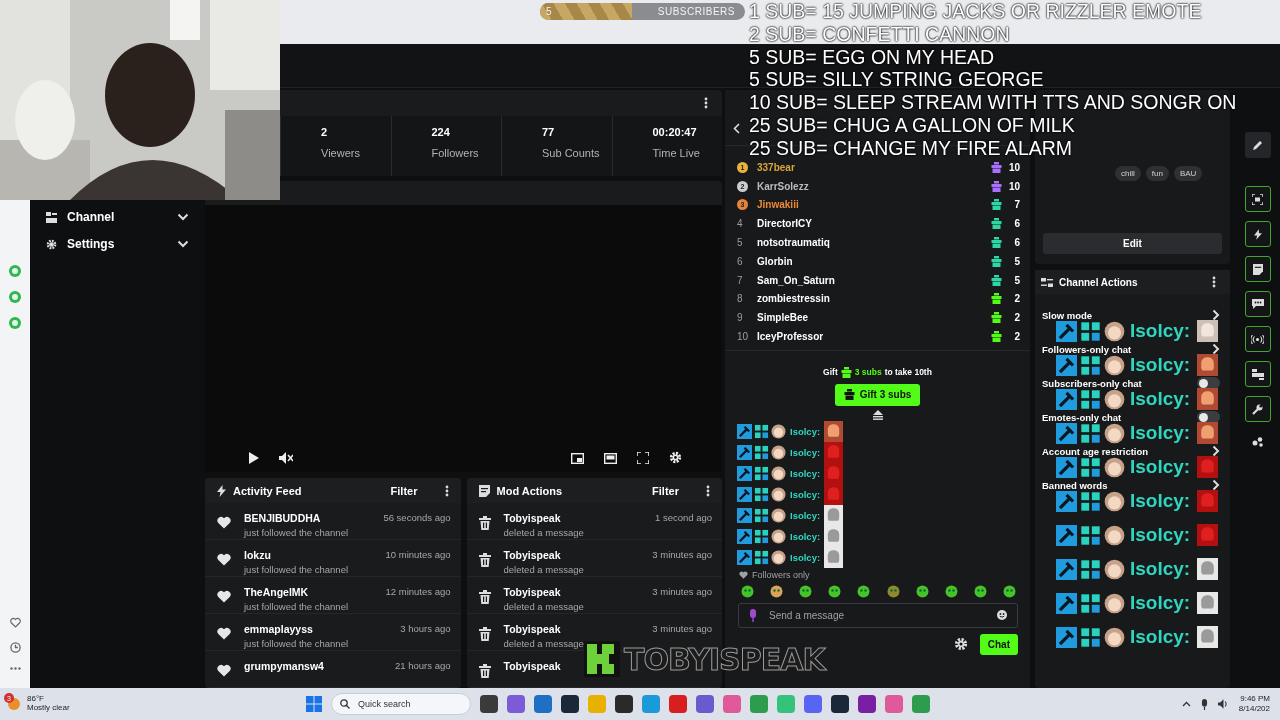 This screenshot has width=1280, height=720. Describe the element at coordinates (740, 299) in the screenshot. I see `rank-number: 8` at that location.